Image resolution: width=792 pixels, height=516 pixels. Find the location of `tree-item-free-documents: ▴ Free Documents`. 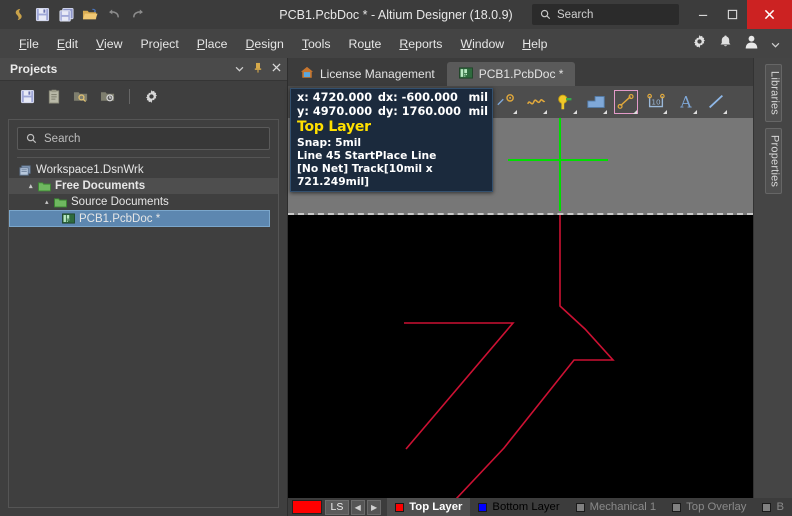

tree-item-free-documents: ▴ Free Documents is located at coordinates (143, 186).